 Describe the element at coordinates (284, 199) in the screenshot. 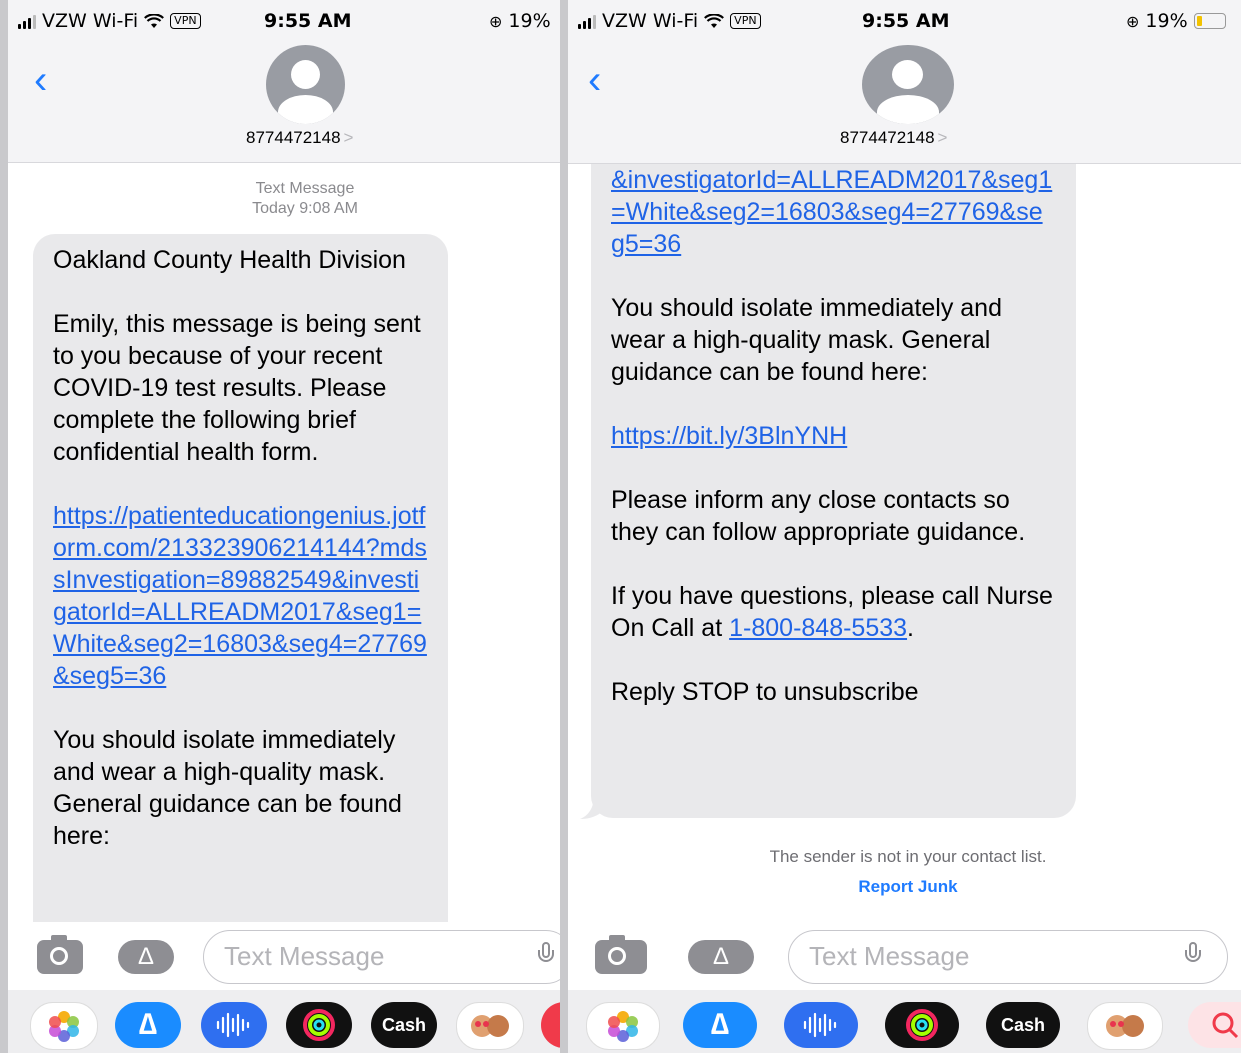

I see `message-timestamp: Text Message Today 9:08 AM` at that location.